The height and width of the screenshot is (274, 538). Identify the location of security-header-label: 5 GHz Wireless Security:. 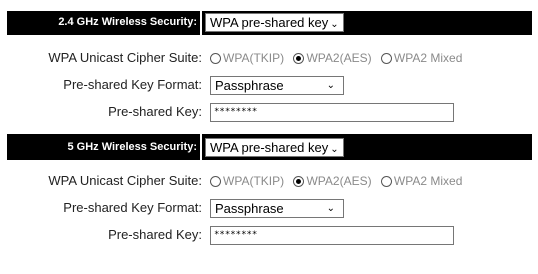
(132, 147).